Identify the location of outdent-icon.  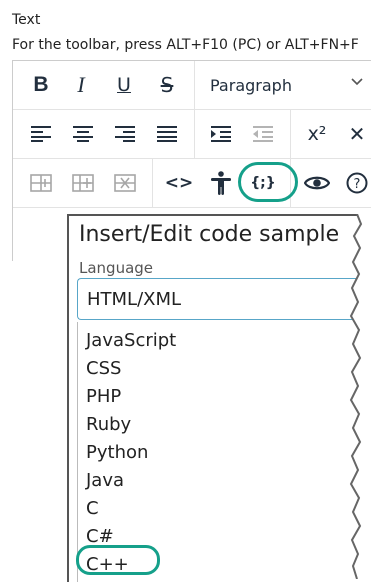
(263, 134).